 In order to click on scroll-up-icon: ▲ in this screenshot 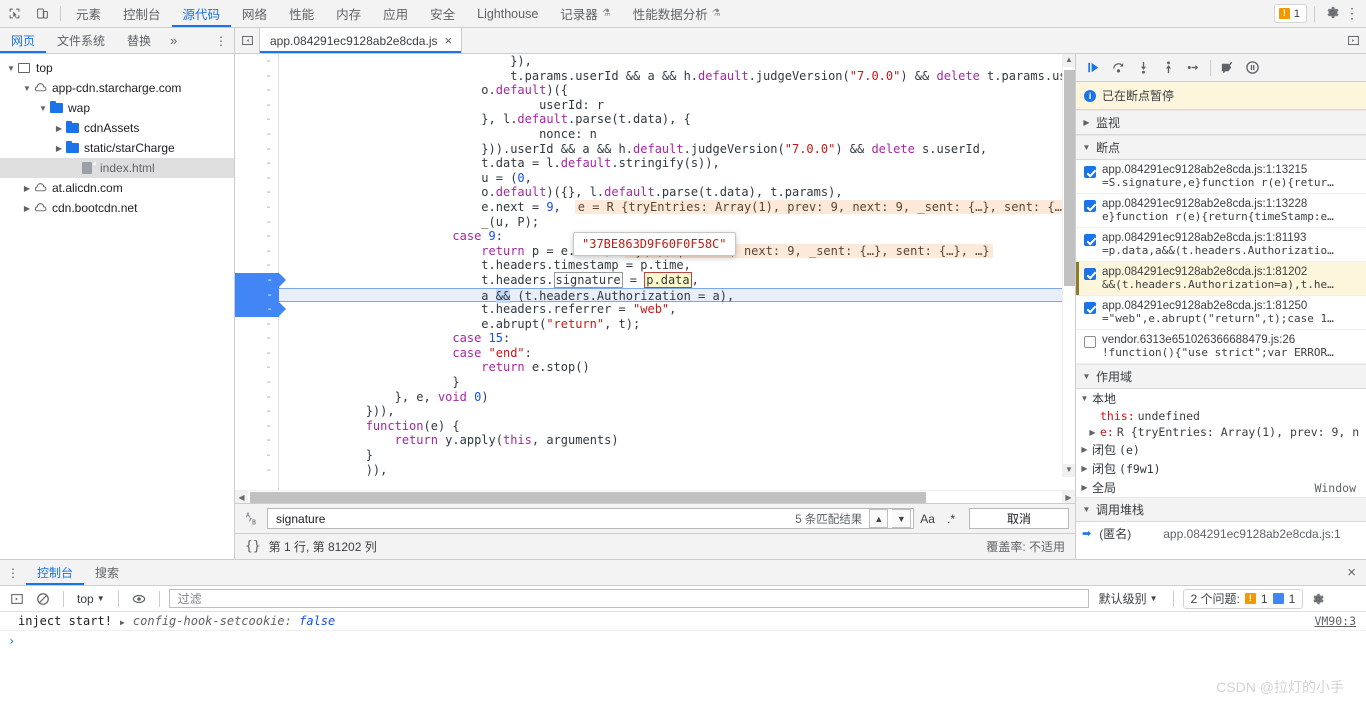, I will do `click(1069, 60)`.